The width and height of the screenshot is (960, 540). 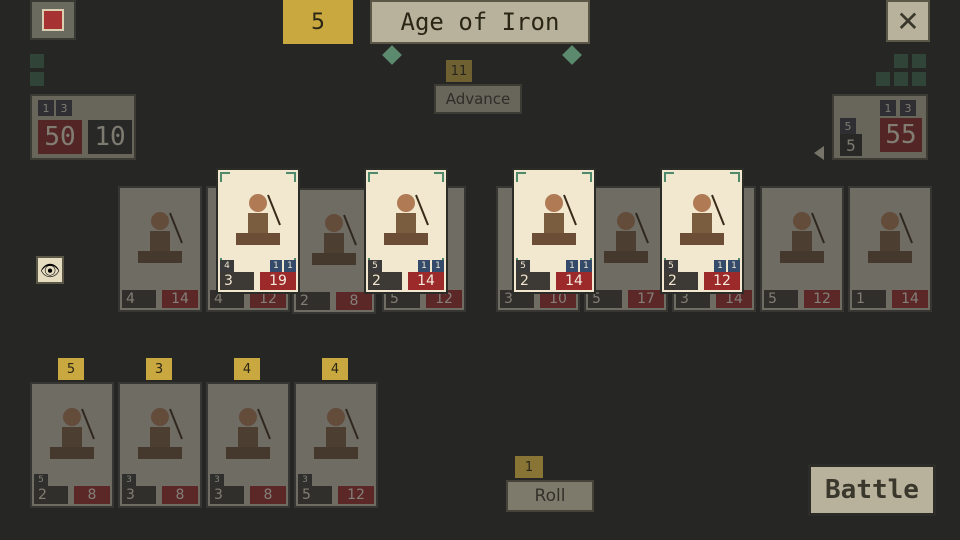 I want to click on background-unit-card: 1 14, so click(x=890, y=249).